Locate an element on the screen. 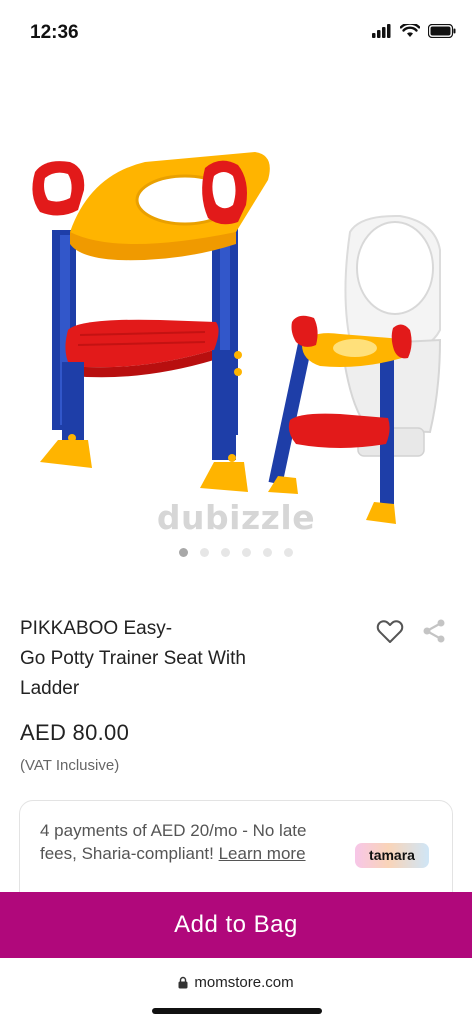 The width and height of the screenshot is (472, 1024). status-time: 12:36 is located at coordinates (54, 32).